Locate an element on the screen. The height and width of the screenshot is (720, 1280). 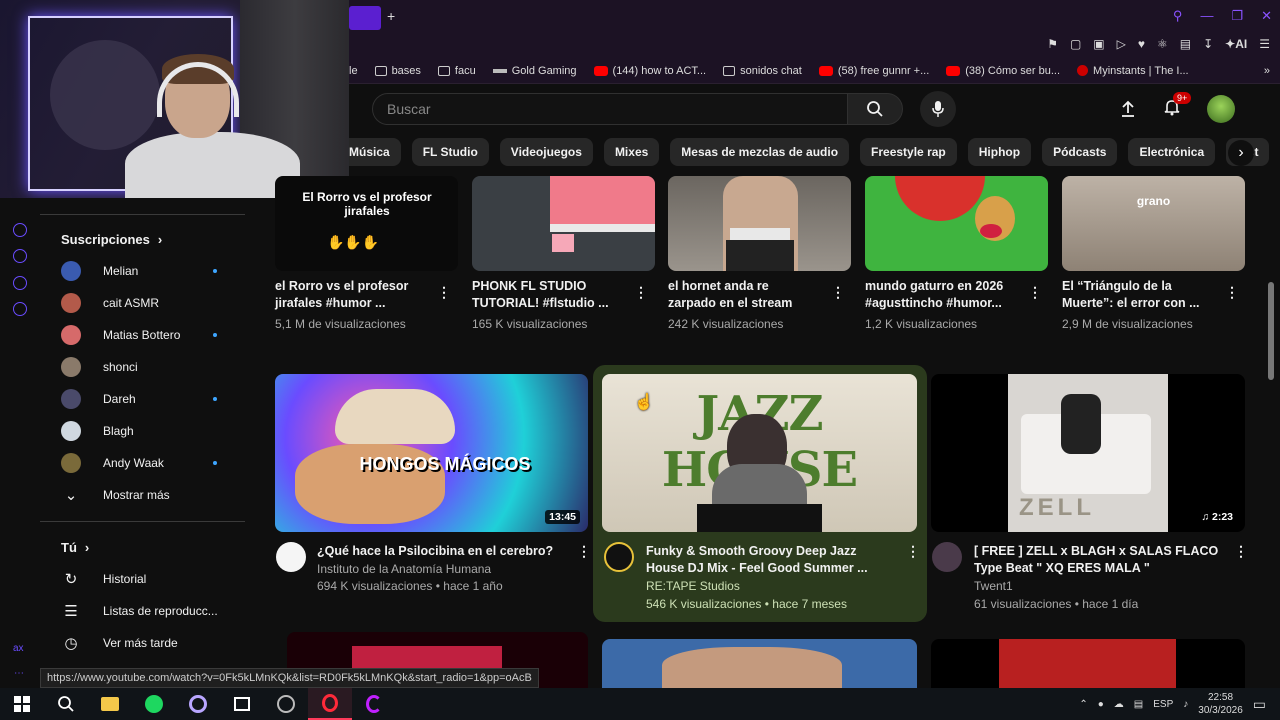
chip-fl-studio: FL Studio is located at coordinates (450, 152).